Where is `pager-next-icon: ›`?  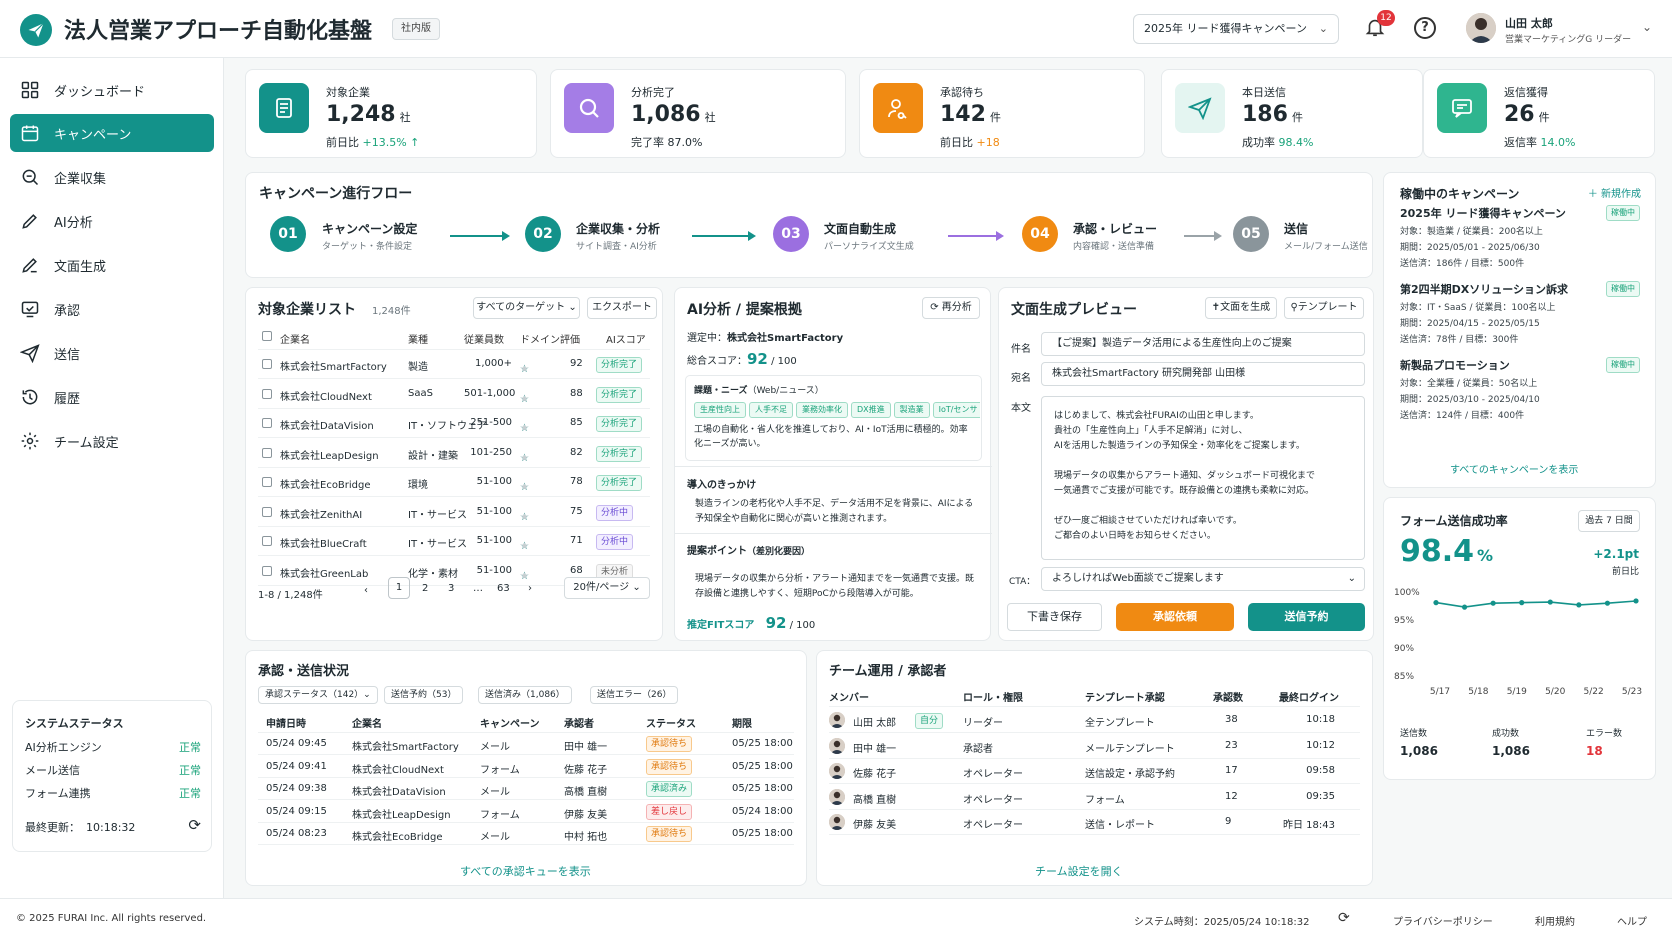 pager-next-icon: › is located at coordinates (530, 588).